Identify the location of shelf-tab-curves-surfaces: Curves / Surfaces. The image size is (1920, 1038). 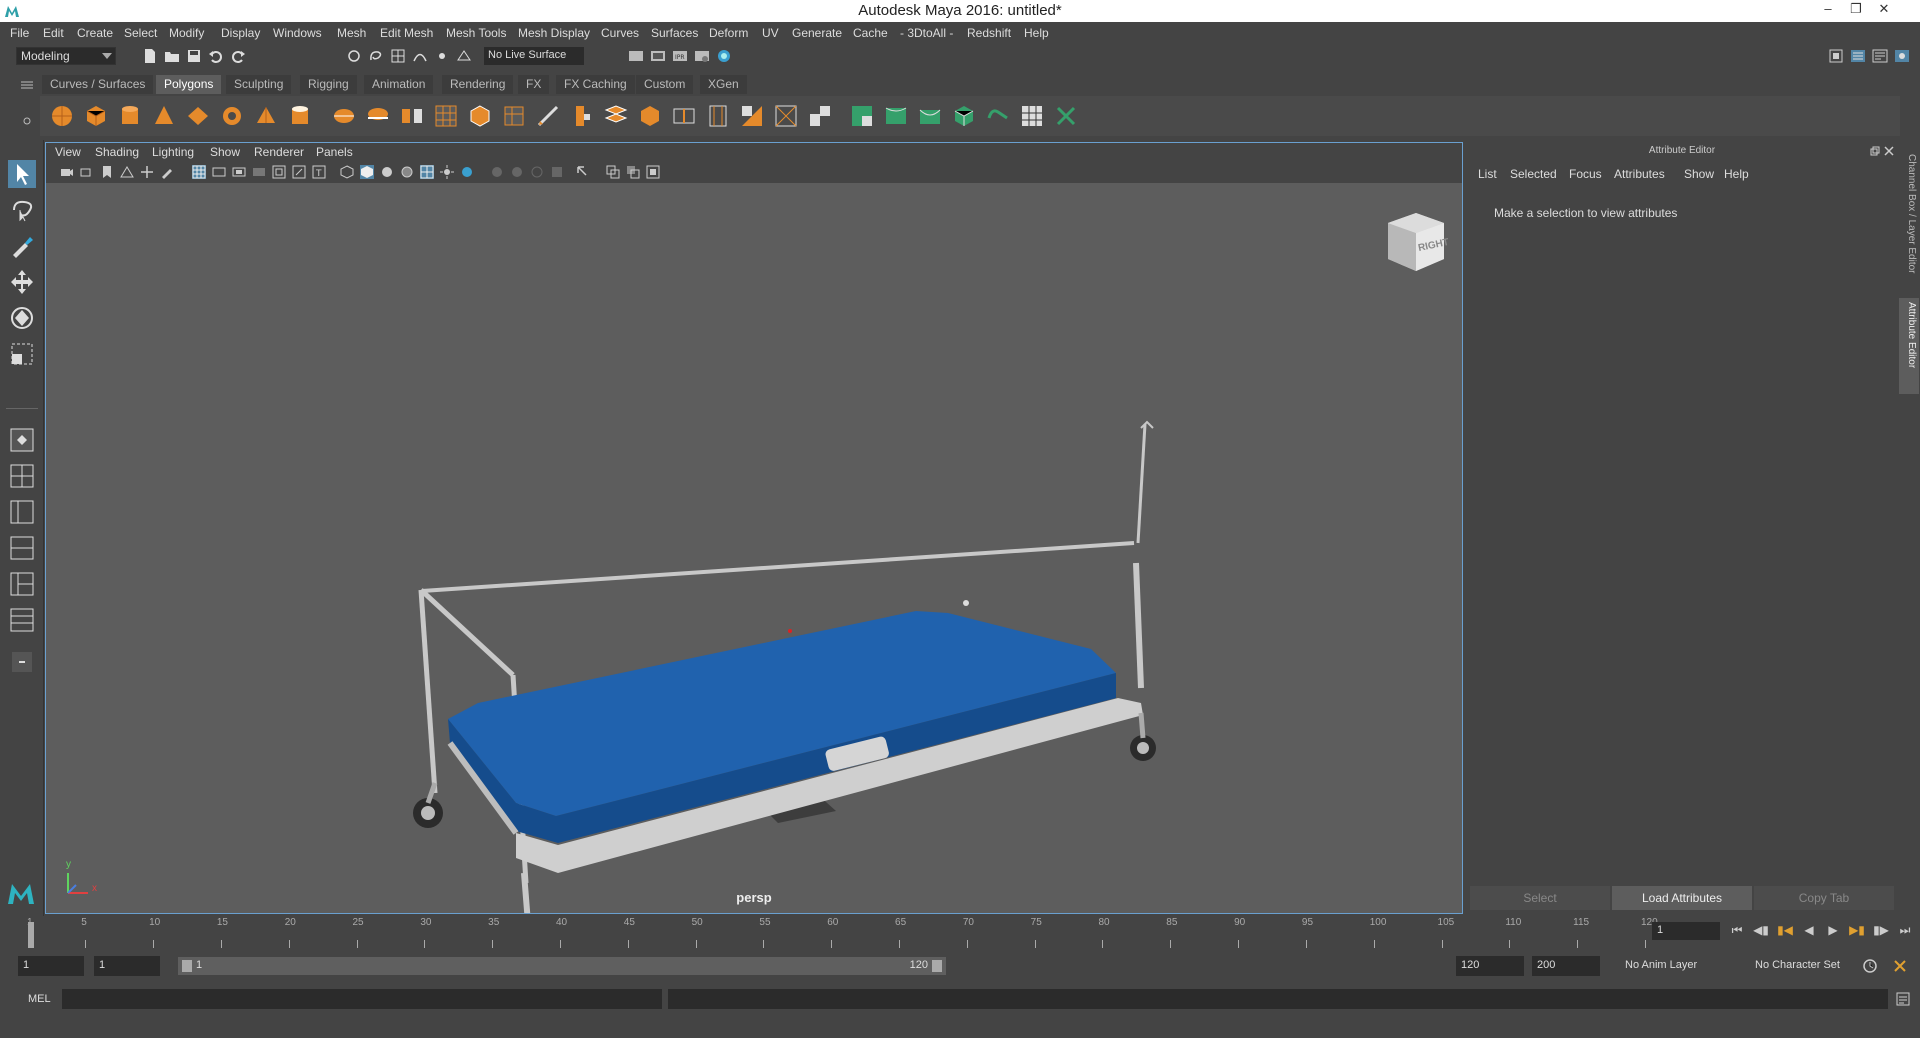
(98, 84).